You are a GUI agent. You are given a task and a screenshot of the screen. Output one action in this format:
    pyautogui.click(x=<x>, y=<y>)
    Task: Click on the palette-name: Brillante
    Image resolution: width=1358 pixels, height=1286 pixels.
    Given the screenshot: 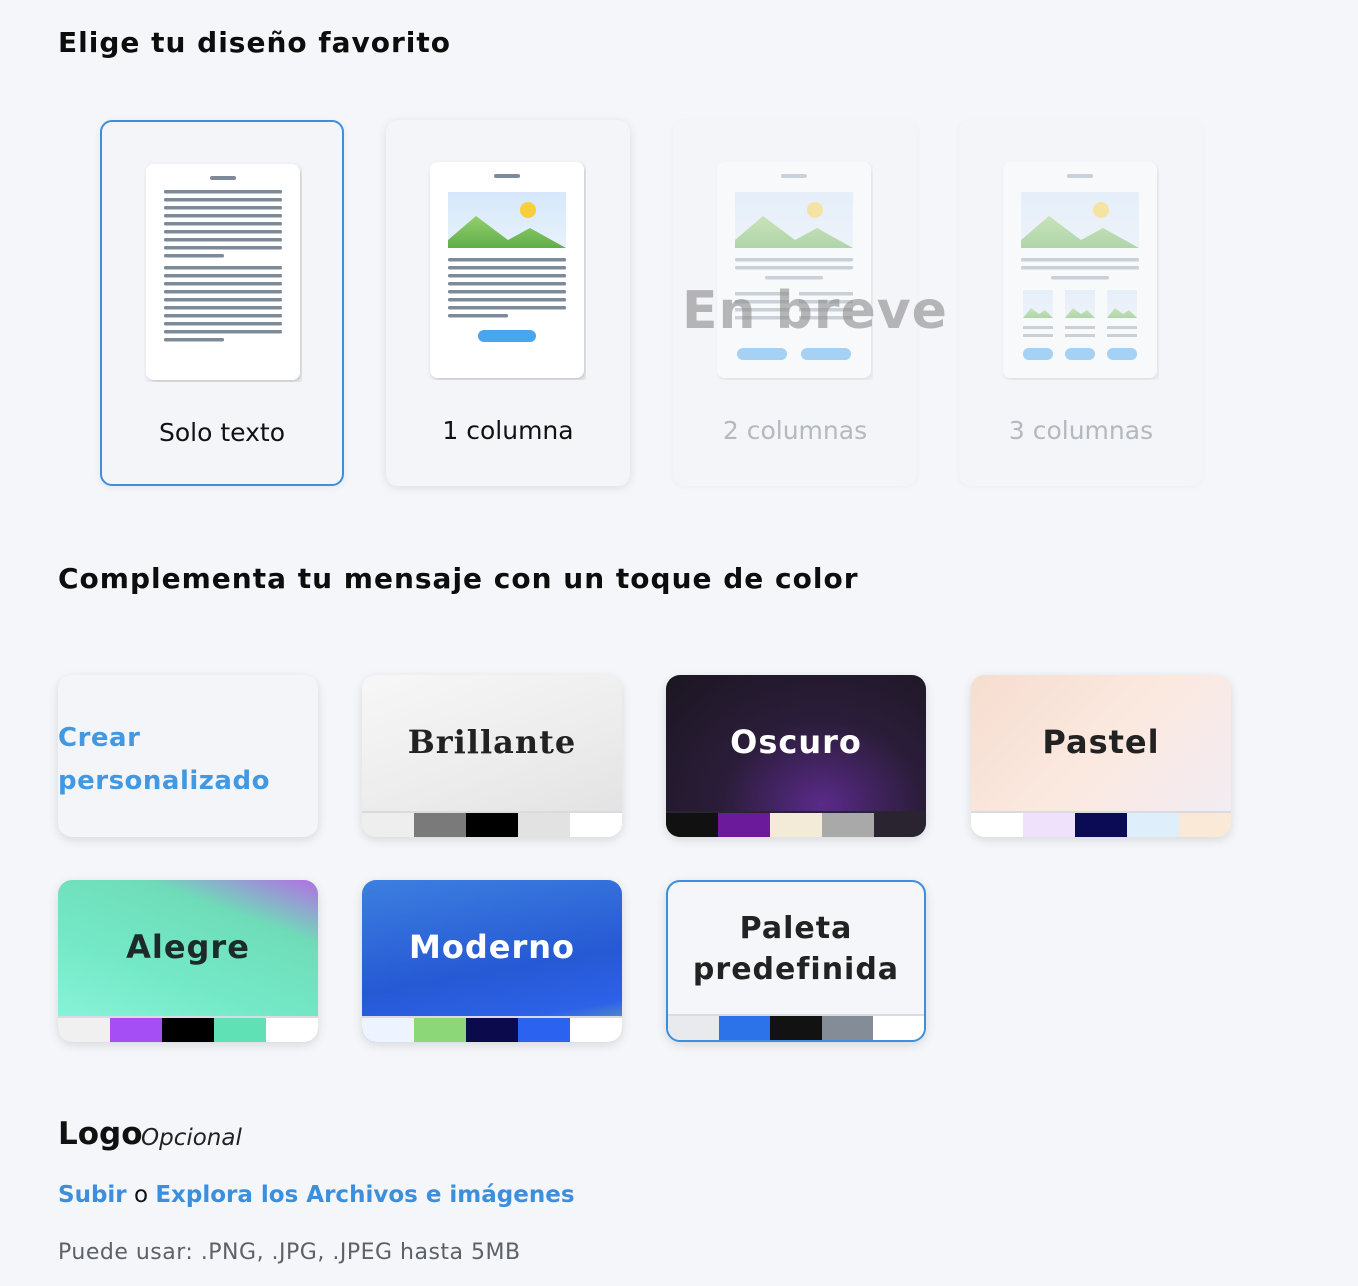 What is the action you would take?
    pyautogui.click(x=492, y=742)
    